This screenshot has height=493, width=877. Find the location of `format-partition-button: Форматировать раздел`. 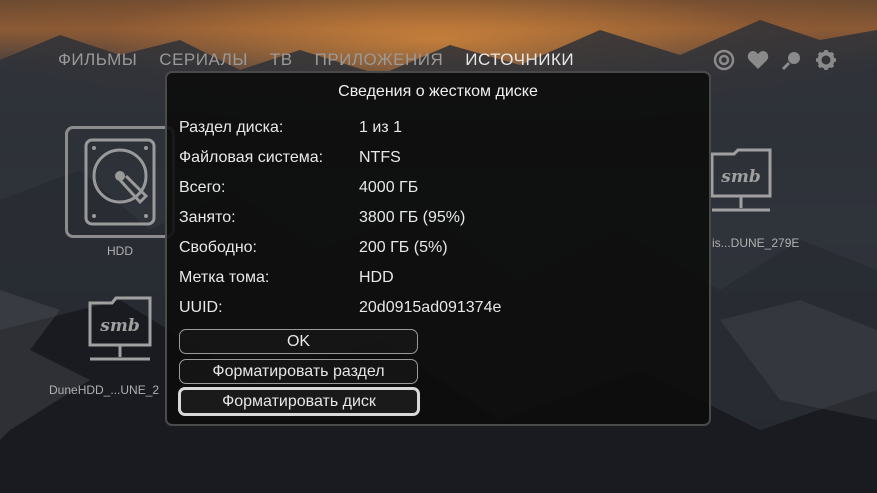

format-partition-button: Форматировать раздел is located at coordinates (298, 371).